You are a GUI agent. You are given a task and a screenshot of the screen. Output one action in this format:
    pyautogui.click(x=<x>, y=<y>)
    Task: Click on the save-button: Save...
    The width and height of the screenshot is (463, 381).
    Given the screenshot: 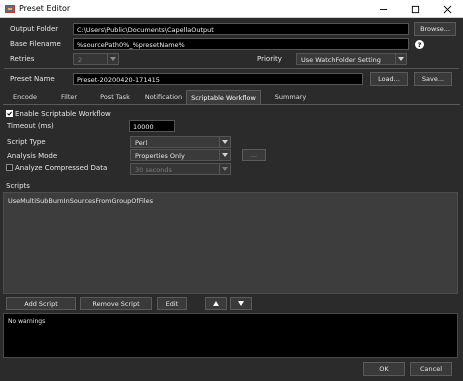 What is the action you would take?
    pyautogui.click(x=433, y=79)
    